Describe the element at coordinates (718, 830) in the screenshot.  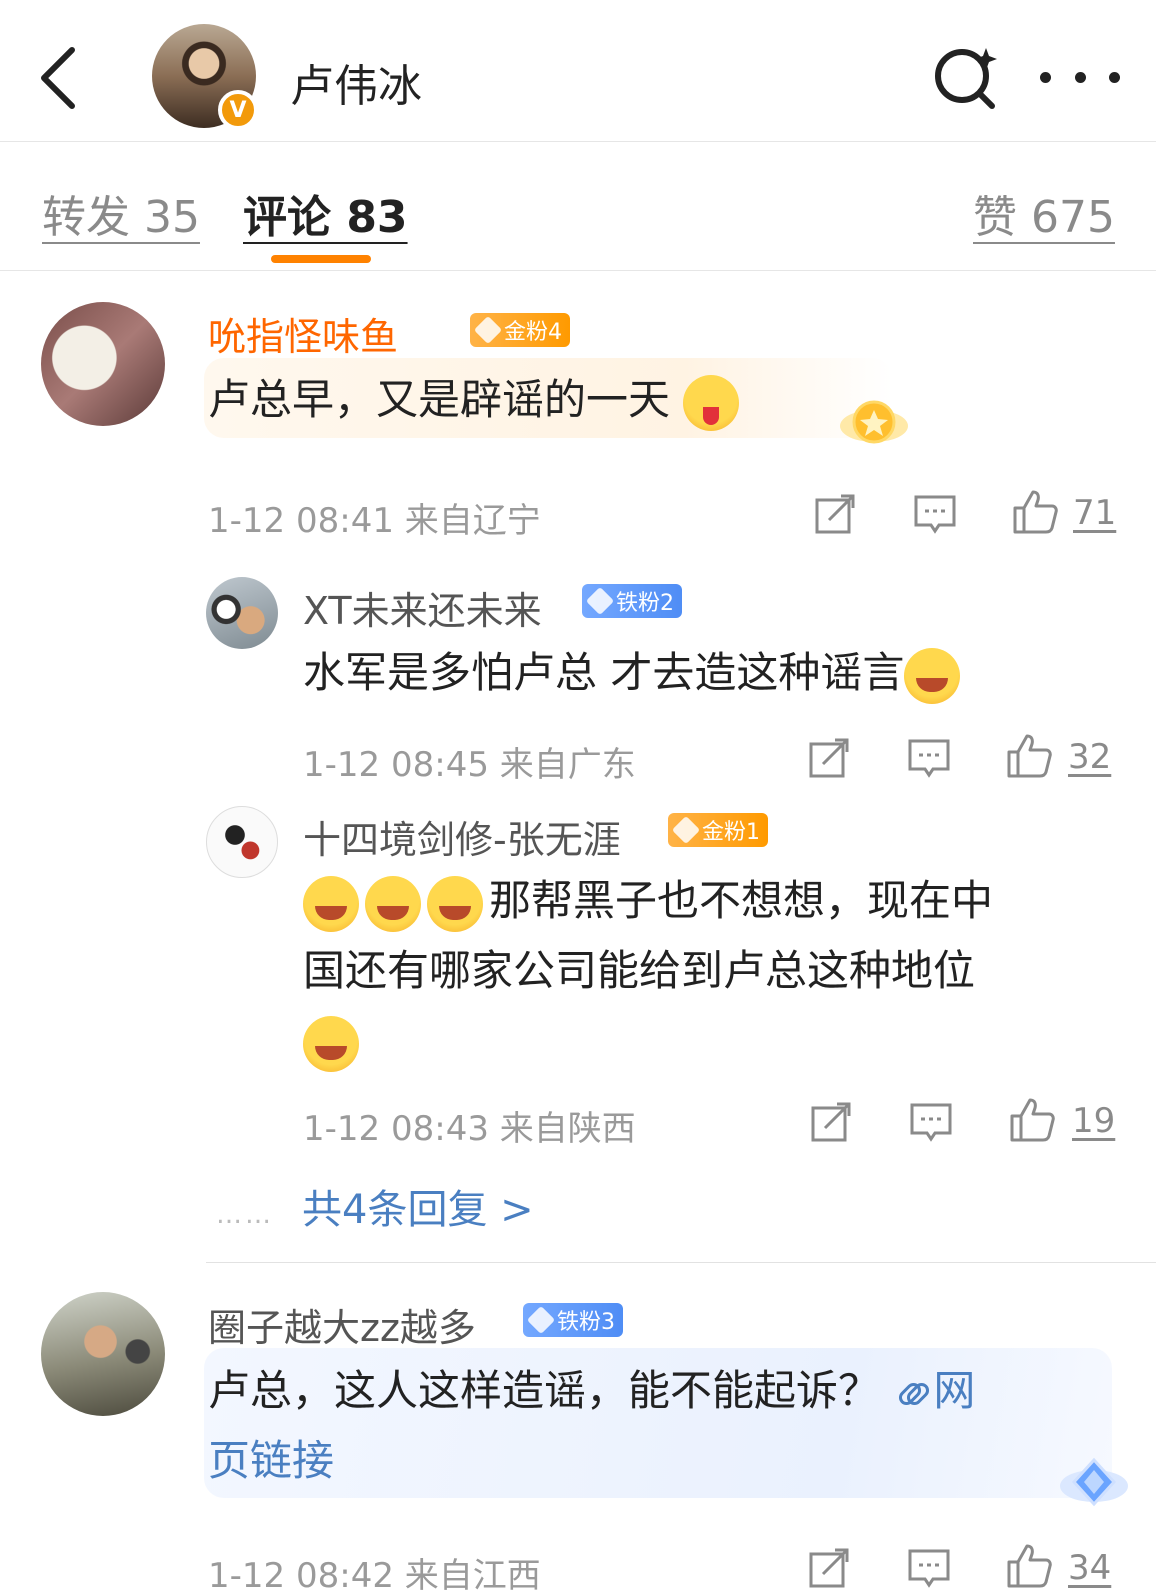
I see `fan-badge: 金粉1` at that location.